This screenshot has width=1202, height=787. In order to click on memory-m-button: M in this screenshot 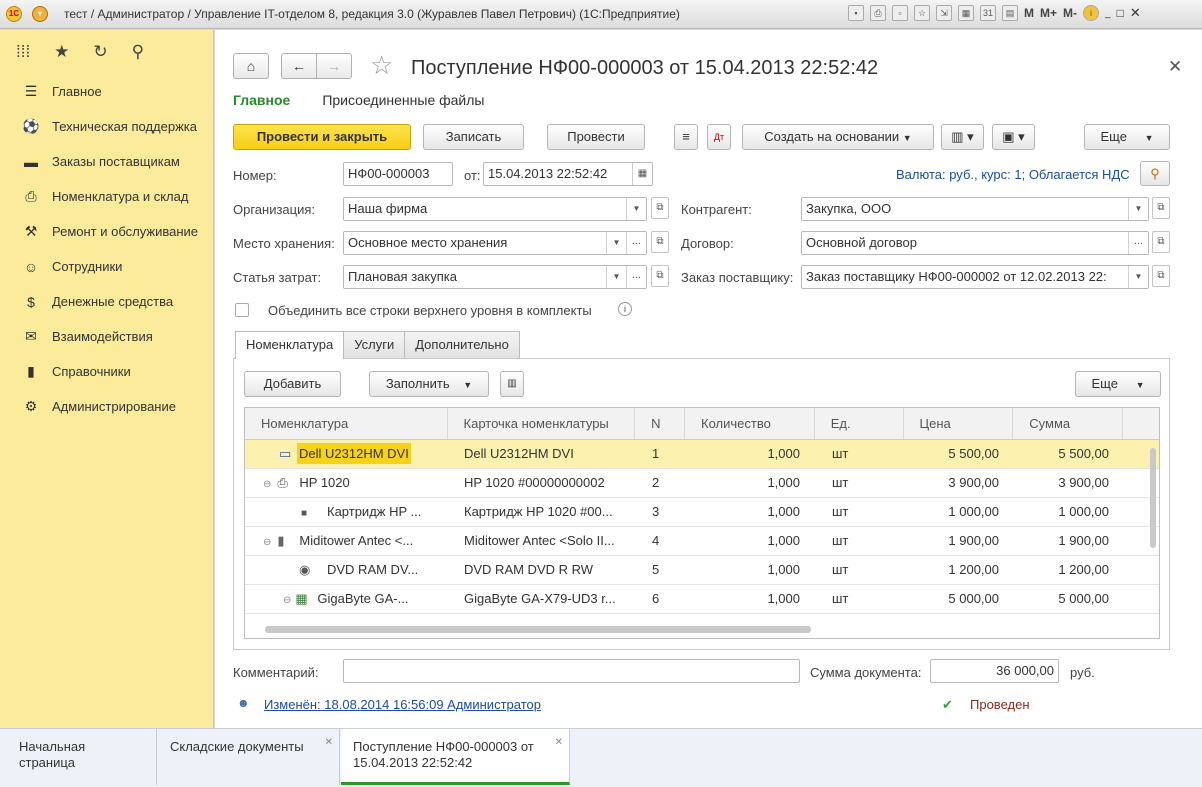, I will do `click(1029, 13)`.